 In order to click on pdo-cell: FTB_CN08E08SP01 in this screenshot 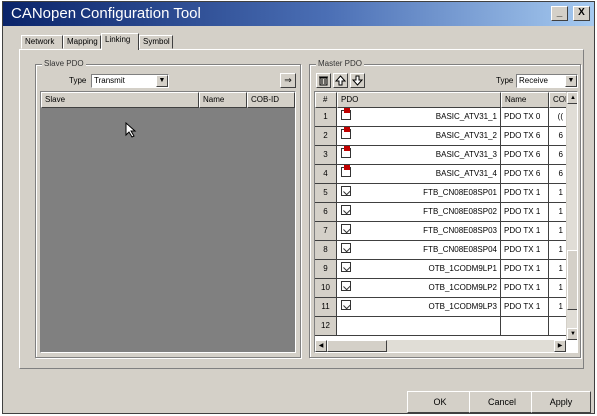, I will do `click(419, 193)`.